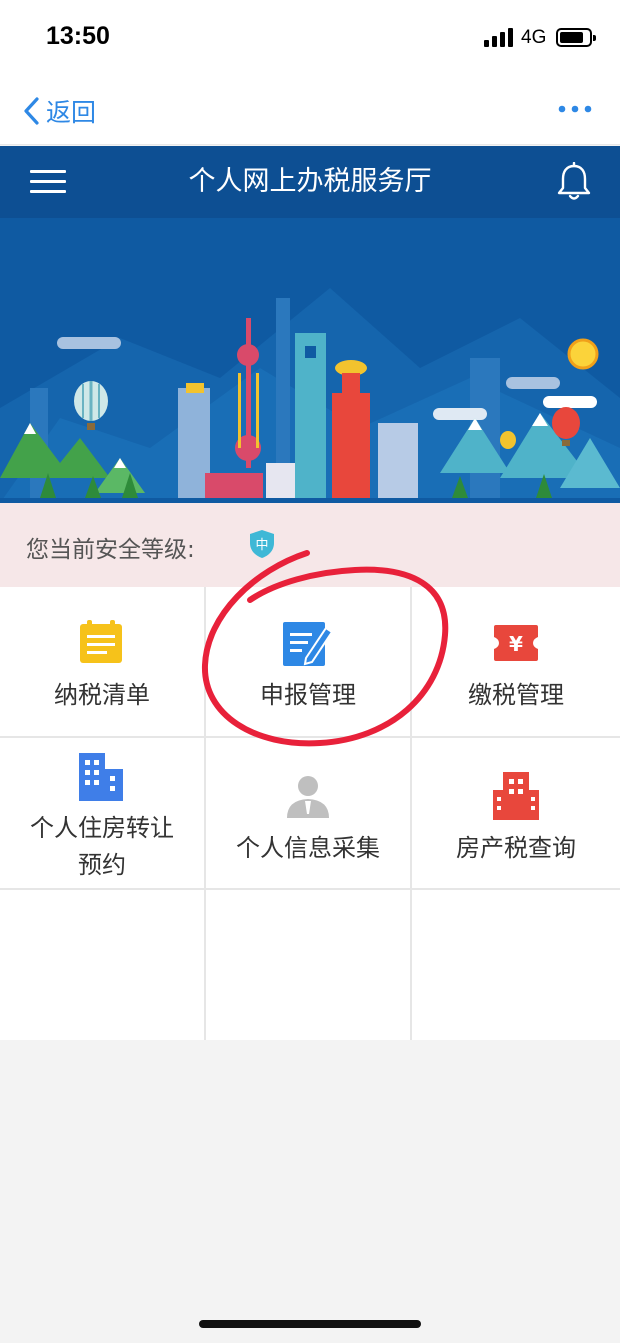  Describe the element at coordinates (102, 695) in the screenshot. I see `grid-item-label: 纳税清单` at that location.